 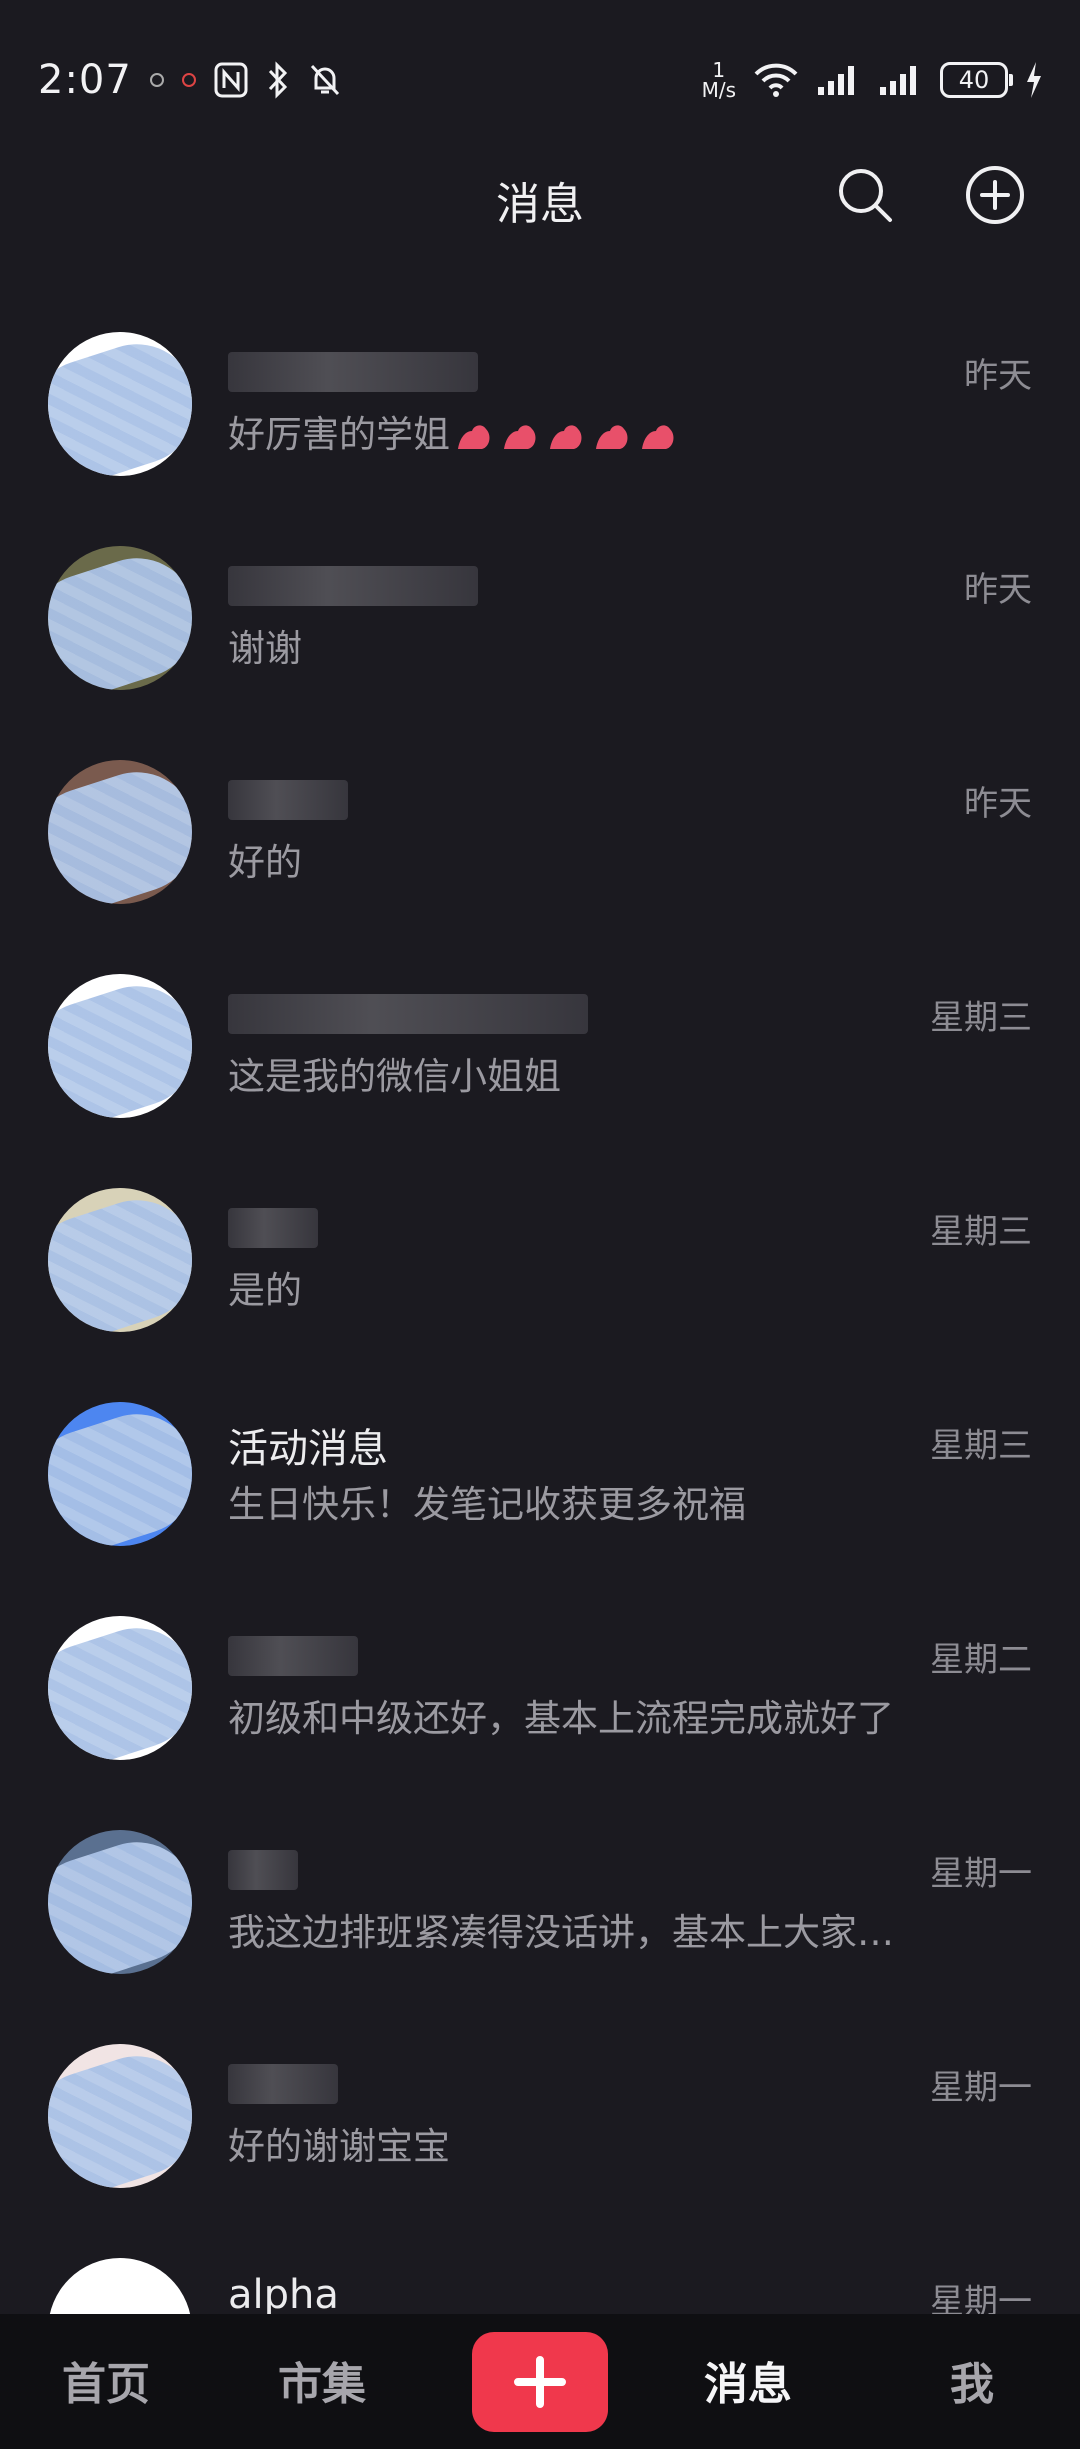 What do you see at coordinates (283, 2295) in the screenshot?
I see `conversation-name: alpha` at bounding box center [283, 2295].